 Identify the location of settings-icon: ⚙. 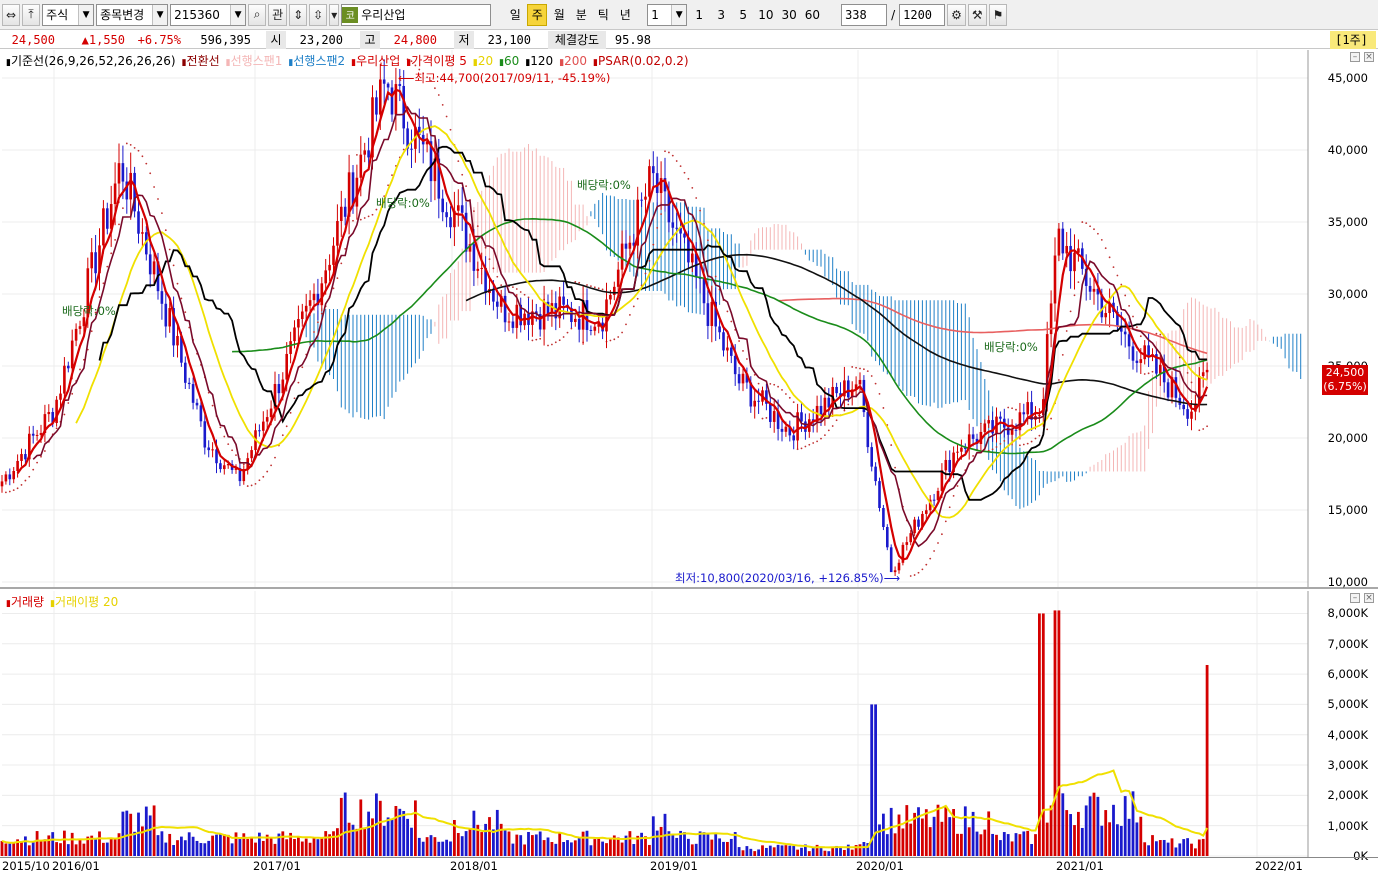
(956, 14).